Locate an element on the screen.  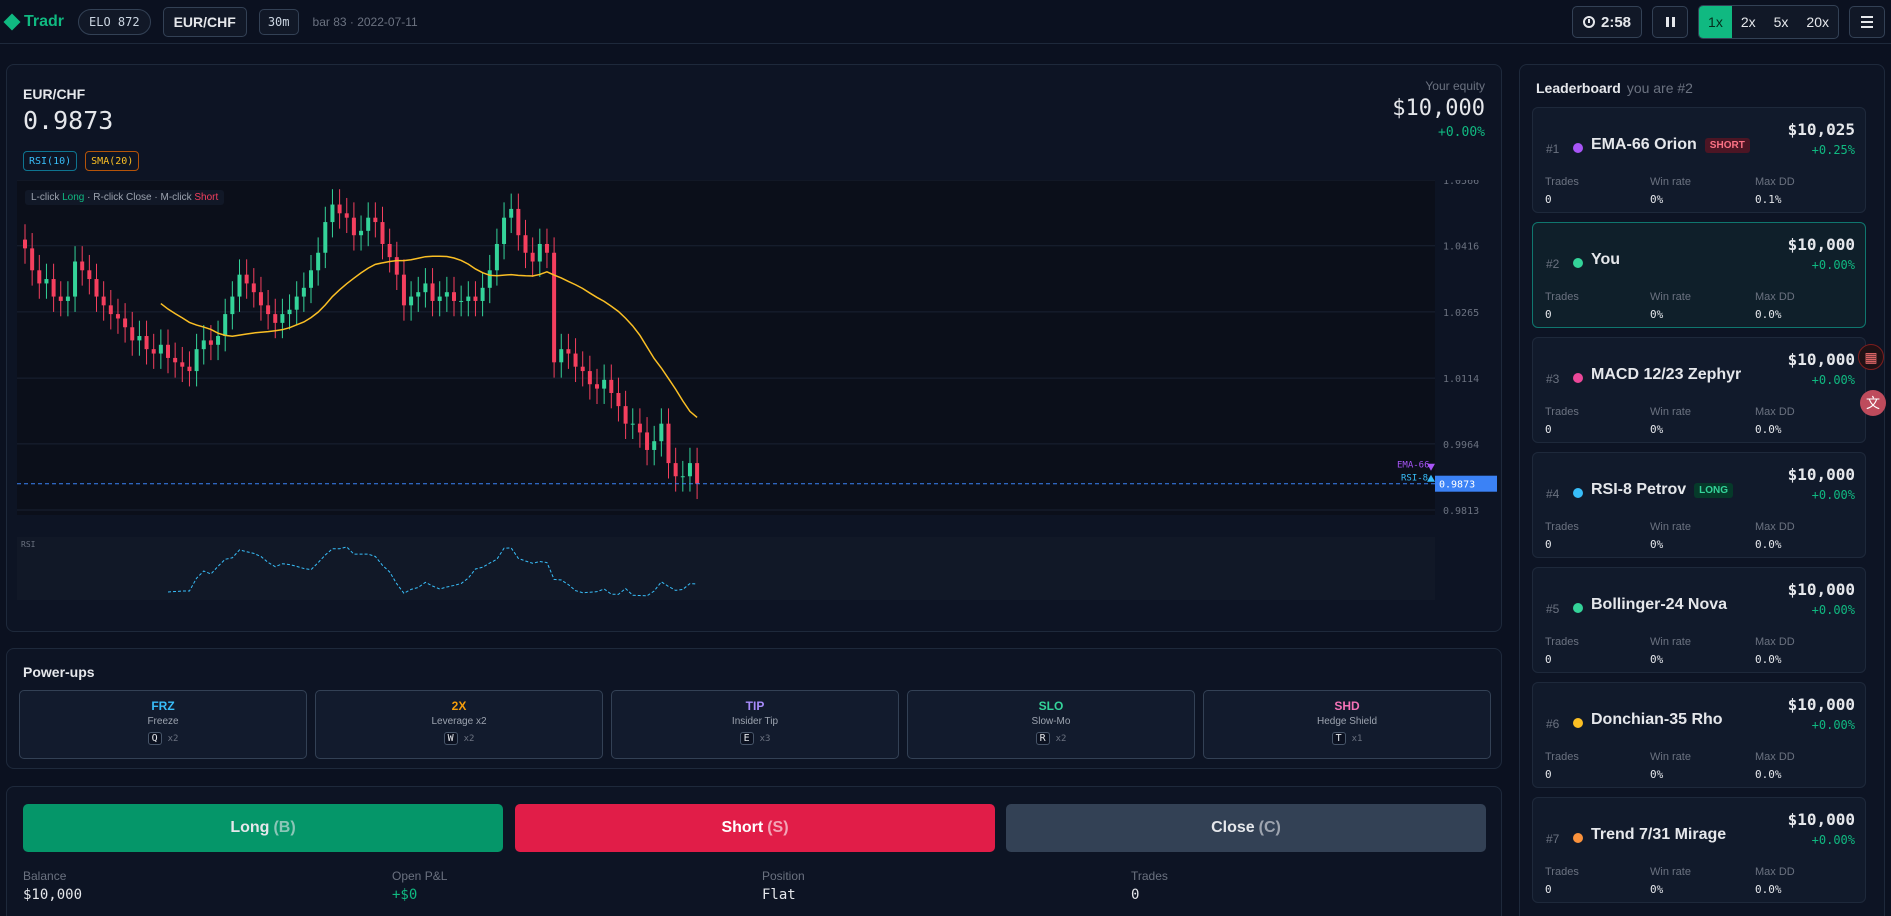
round-timer: 2:58 is located at coordinates (1607, 22).